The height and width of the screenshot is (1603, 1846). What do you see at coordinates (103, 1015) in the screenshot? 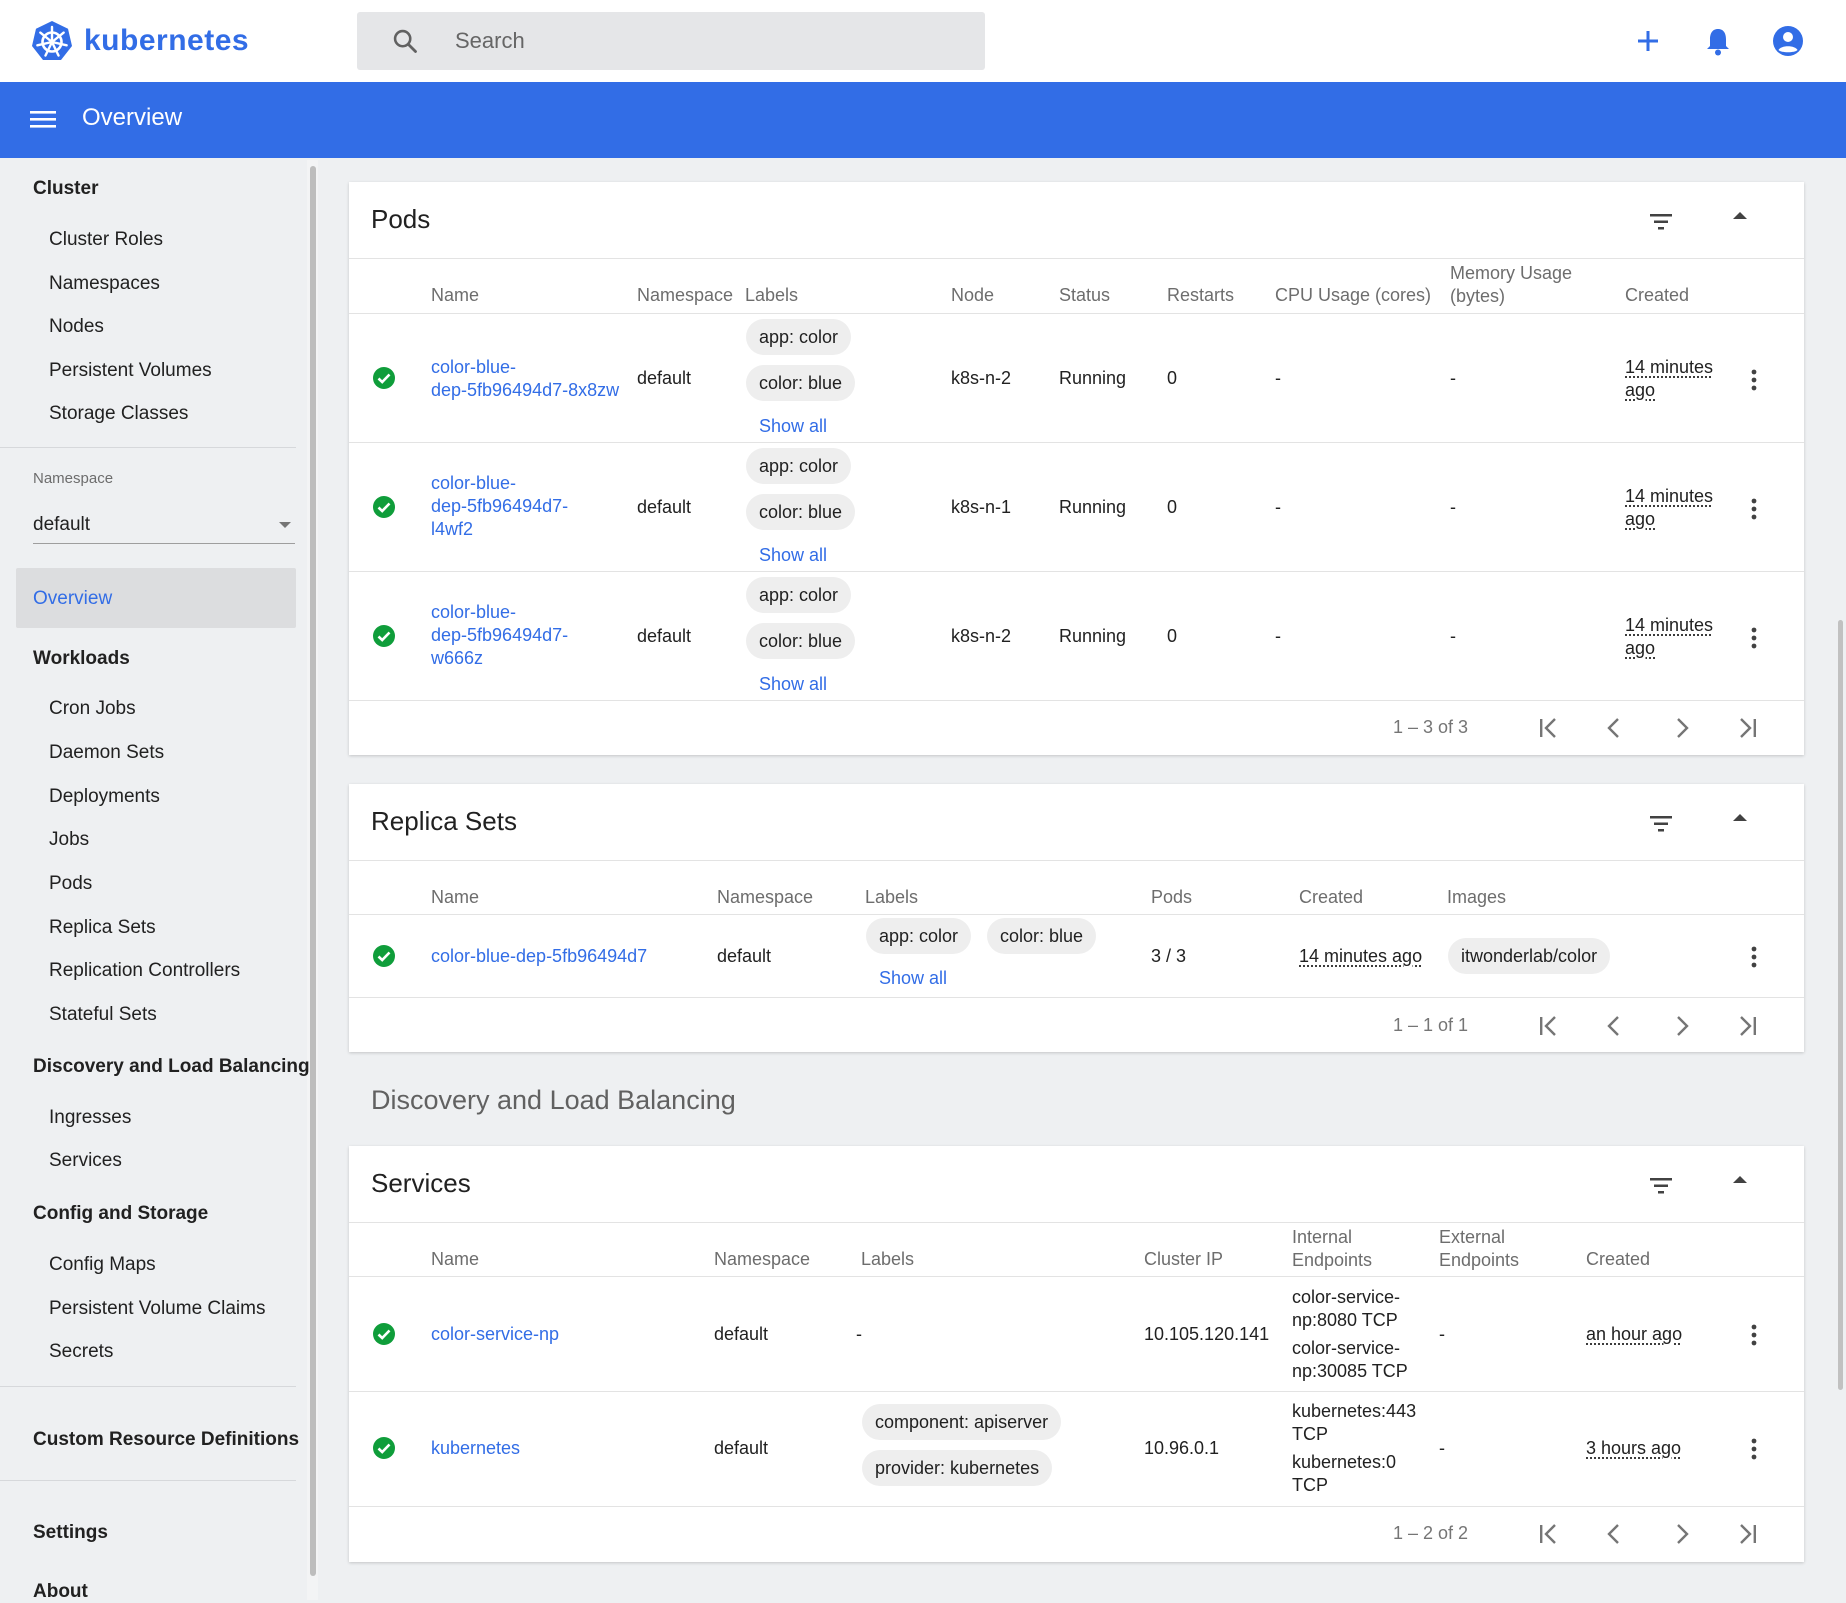
I see `sidebar-item-stateful-sets: Stateful Sets` at bounding box center [103, 1015].